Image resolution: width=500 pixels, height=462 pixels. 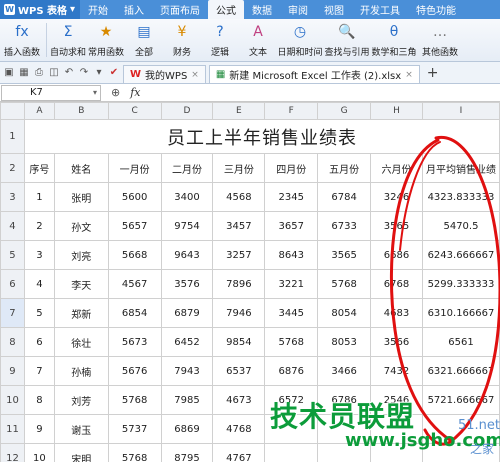 I want to click on app-menu-button: W WPS 表格 ▾, so click(x=40, y=9).